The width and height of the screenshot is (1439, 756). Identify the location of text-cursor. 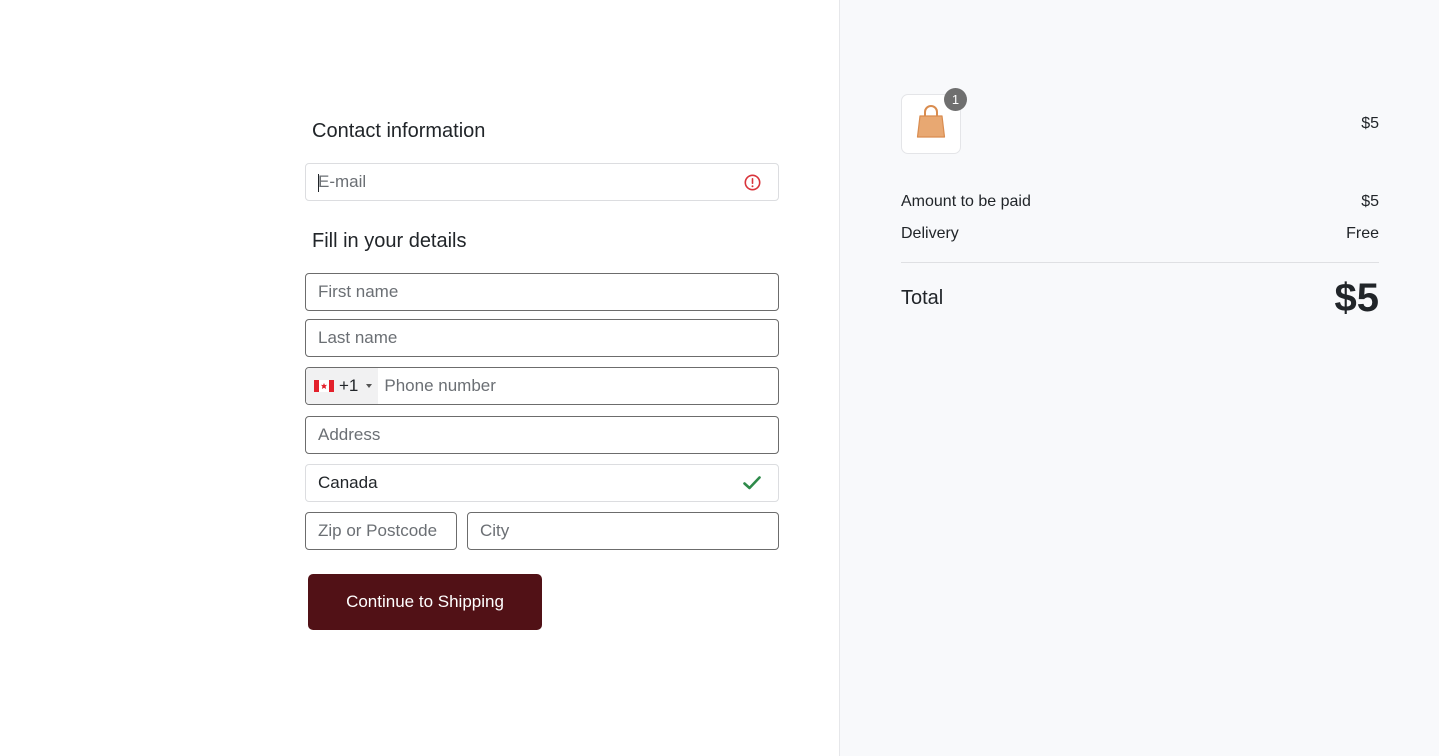
(318, 183).